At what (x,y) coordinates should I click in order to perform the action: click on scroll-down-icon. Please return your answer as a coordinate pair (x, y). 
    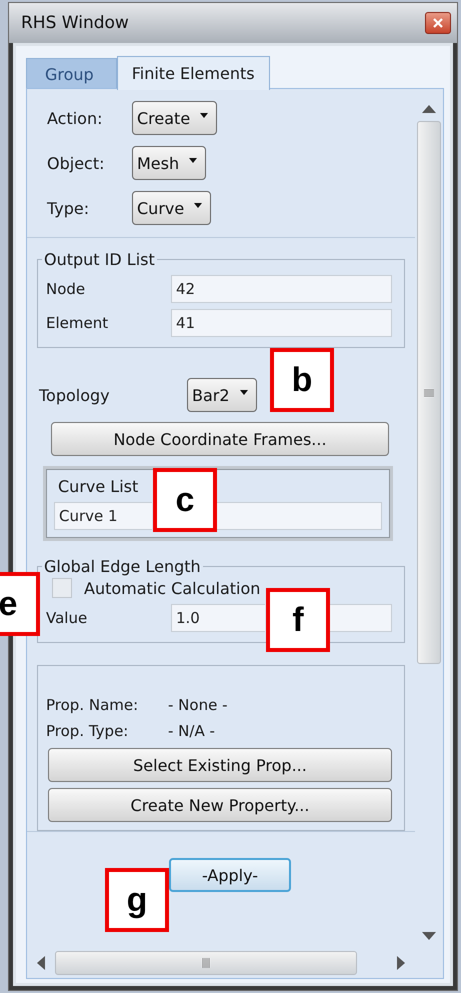
    Looking at the image, I should click on (429, 936).